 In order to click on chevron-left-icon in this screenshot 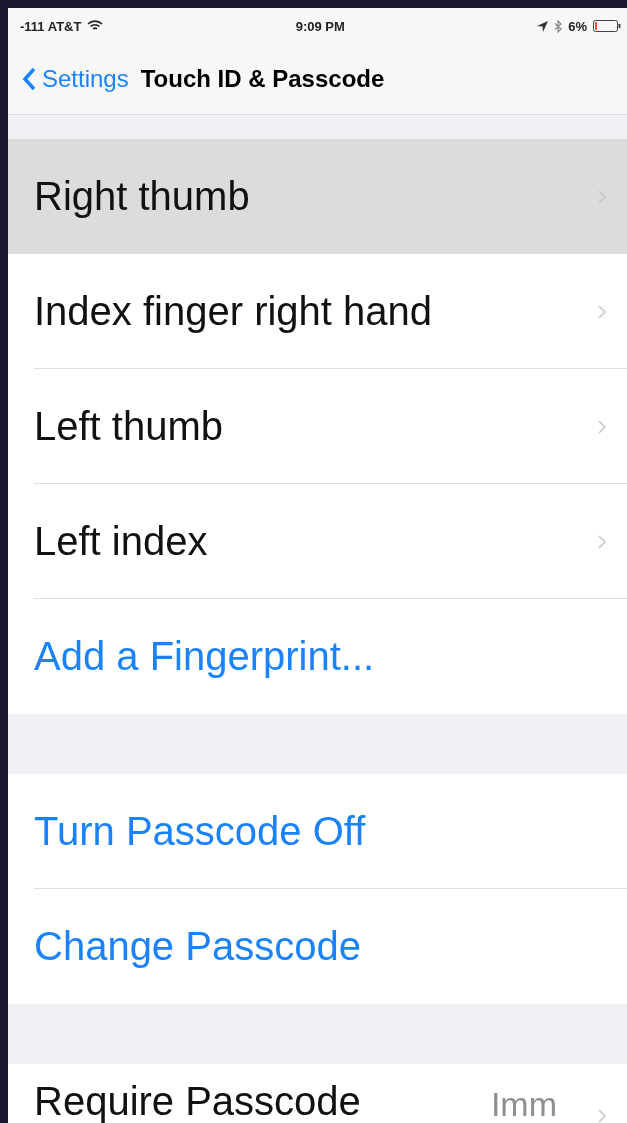, I will do `click(29, 79)`.